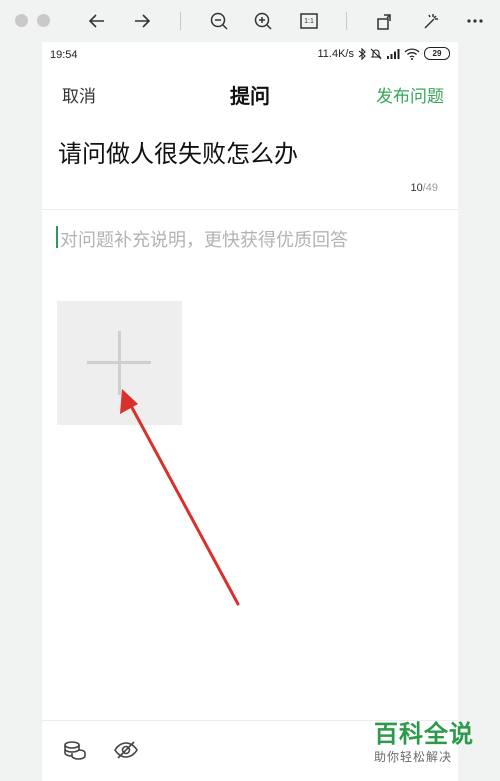  What do you see at coordinates (250, 21) in the screenshot?
I see `viewer-toolbar: 1:1` at bounding box center [250, 21].